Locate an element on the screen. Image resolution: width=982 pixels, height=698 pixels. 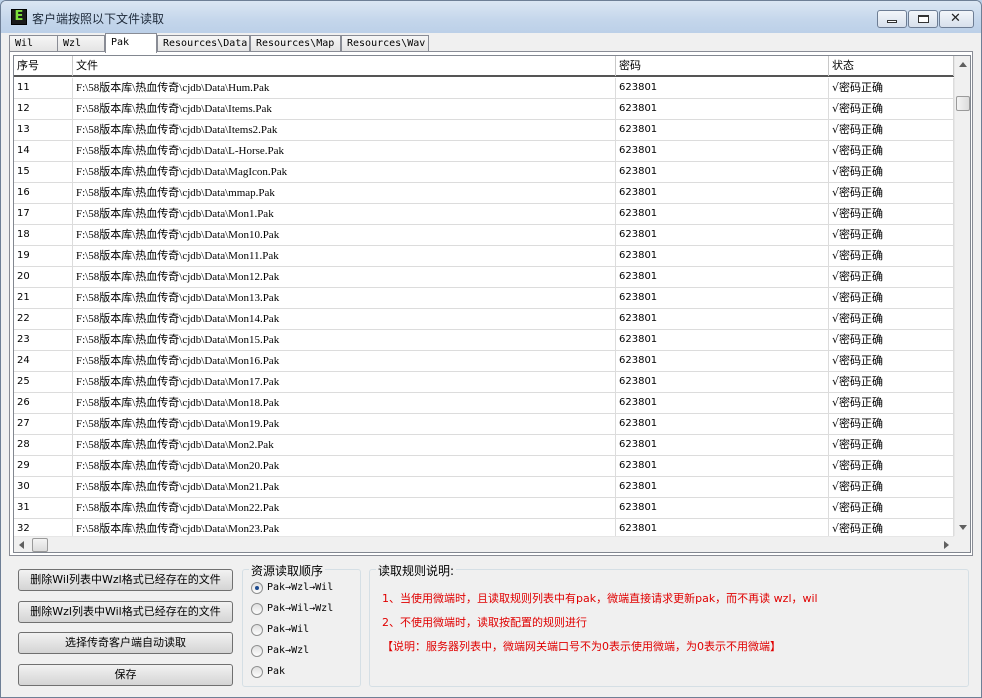
cell-file: F:\58版本库\热血传奇\cjdb\Data\Mon10.Pak is located at coordinates (344, 235).